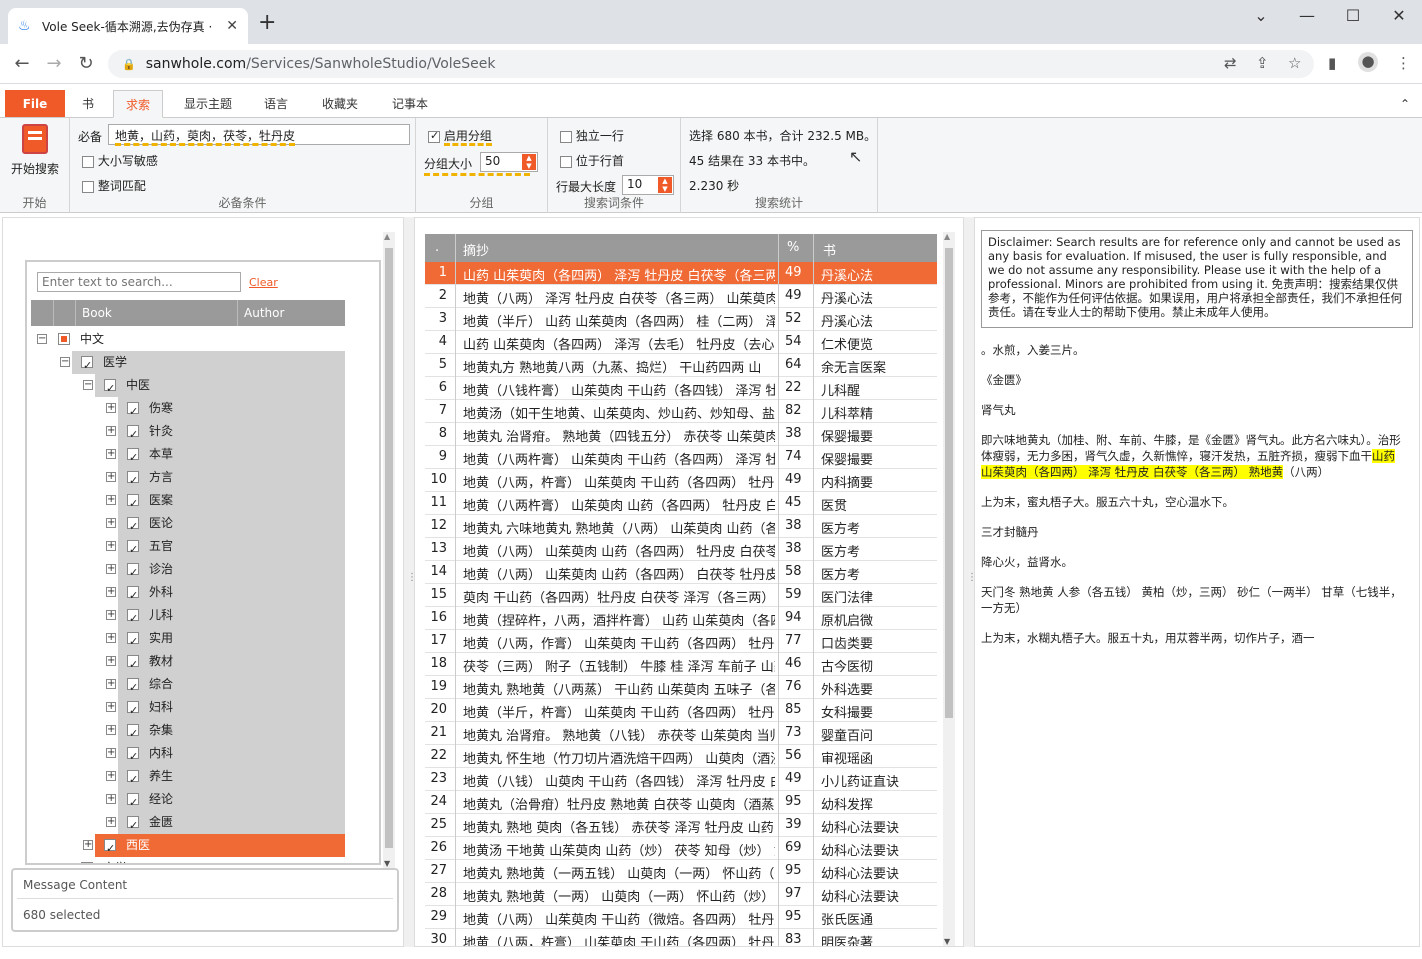  What do you see at coordinates (186, 548) in the screenshot?
I see `tree-leaf: + 五官` at bounding box center [186, 548].